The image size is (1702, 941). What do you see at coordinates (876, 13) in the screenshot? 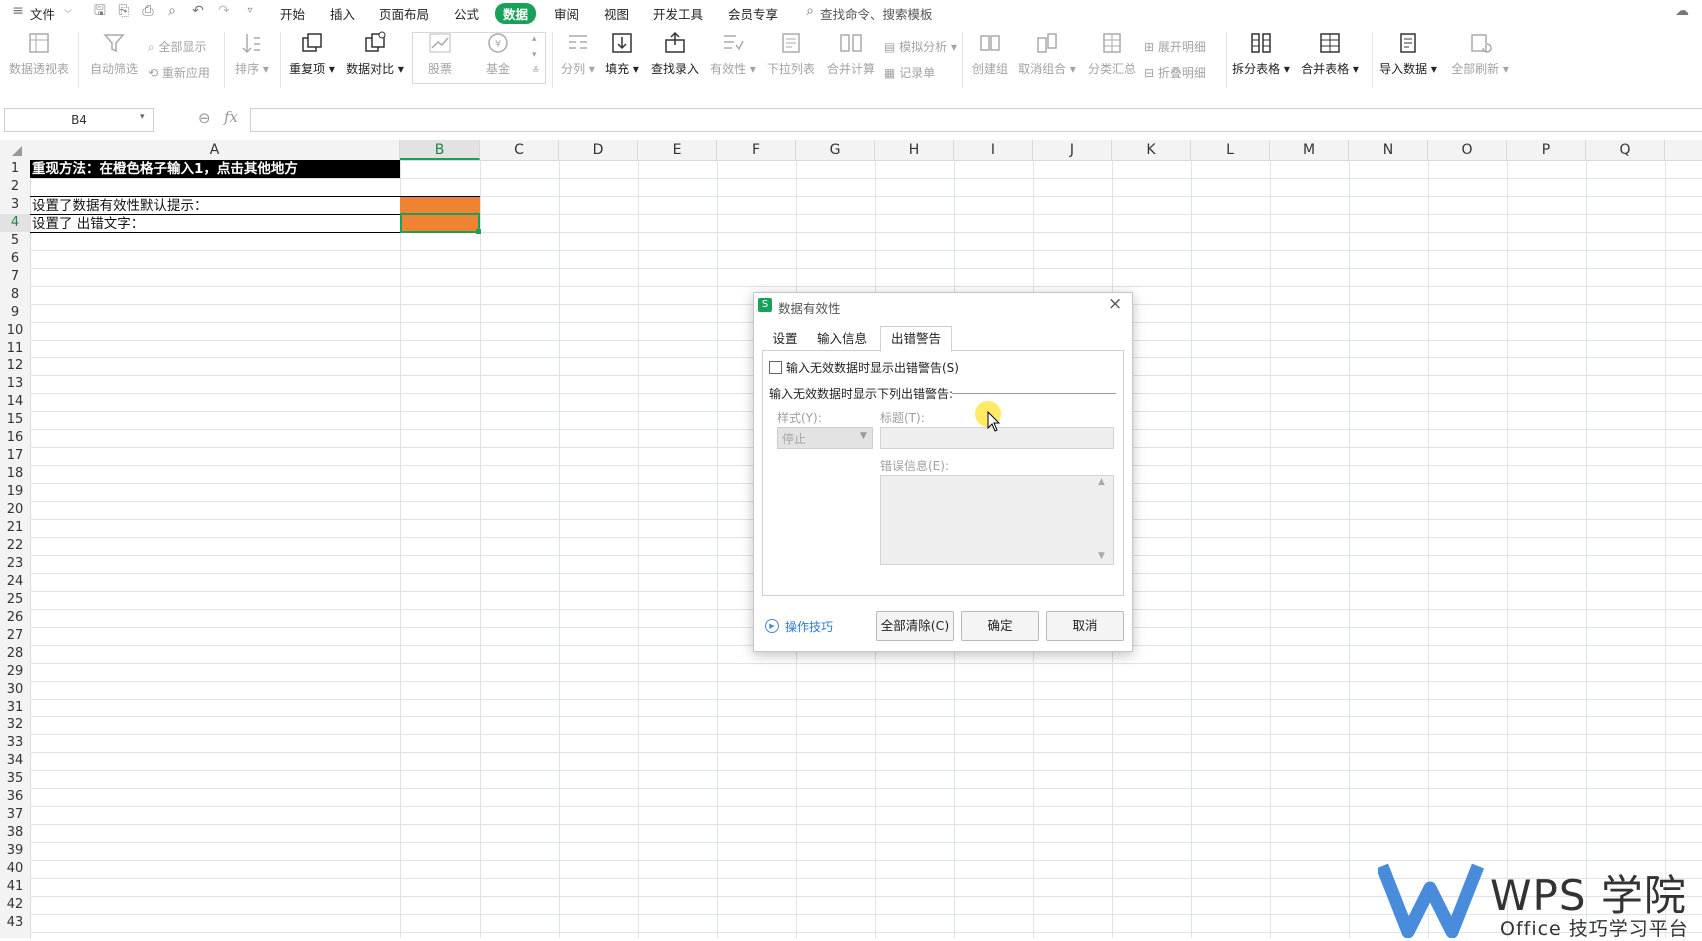
I see `search-command: 查找命令、搜索模板` at bounding box center [876, 13].